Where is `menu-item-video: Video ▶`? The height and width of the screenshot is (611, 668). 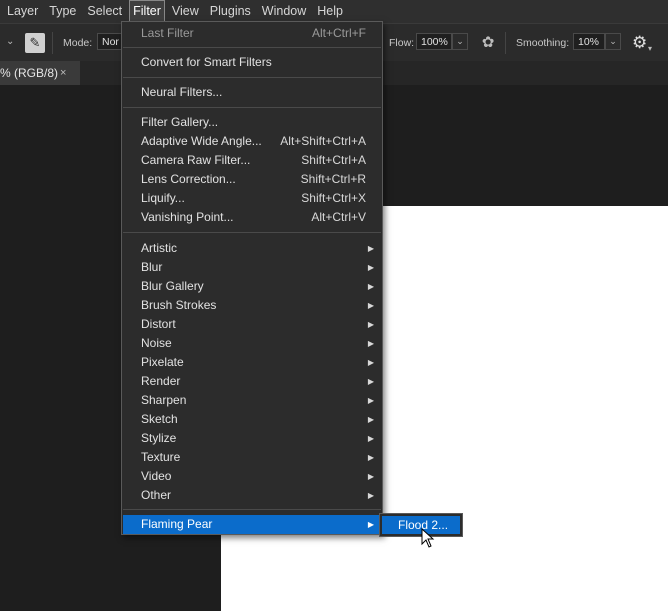 menu-item-video: Video ▶ is located at coordinates (252, 476).